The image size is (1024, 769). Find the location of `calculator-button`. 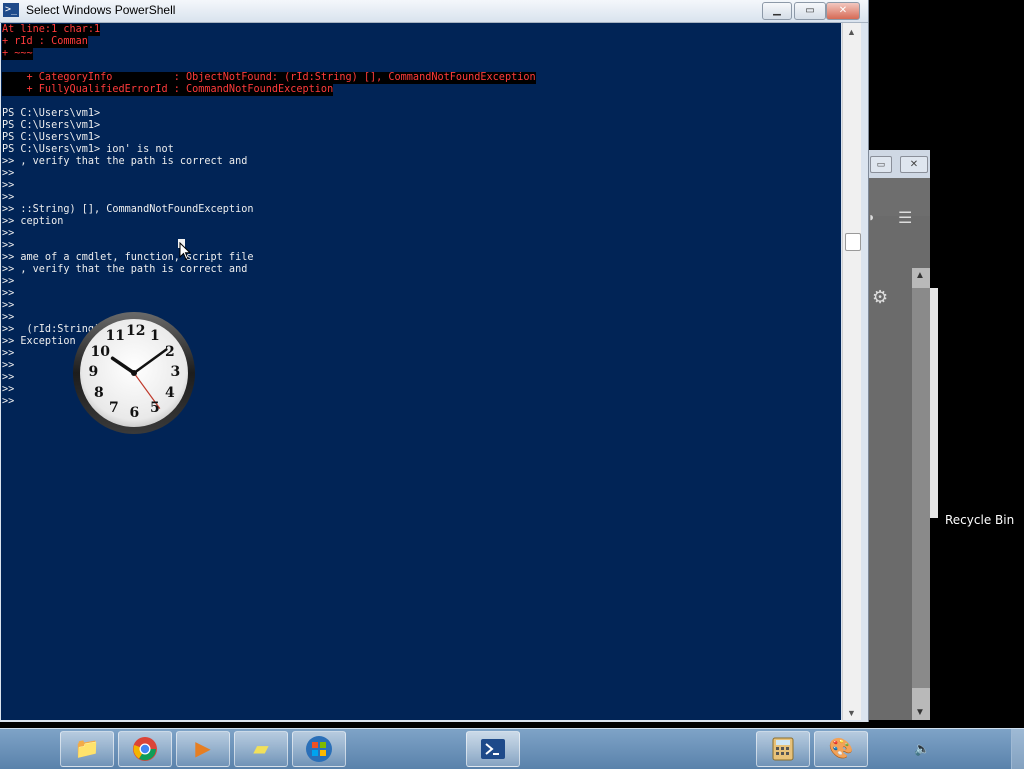

calculator-button is located at coordinates (783, 749).